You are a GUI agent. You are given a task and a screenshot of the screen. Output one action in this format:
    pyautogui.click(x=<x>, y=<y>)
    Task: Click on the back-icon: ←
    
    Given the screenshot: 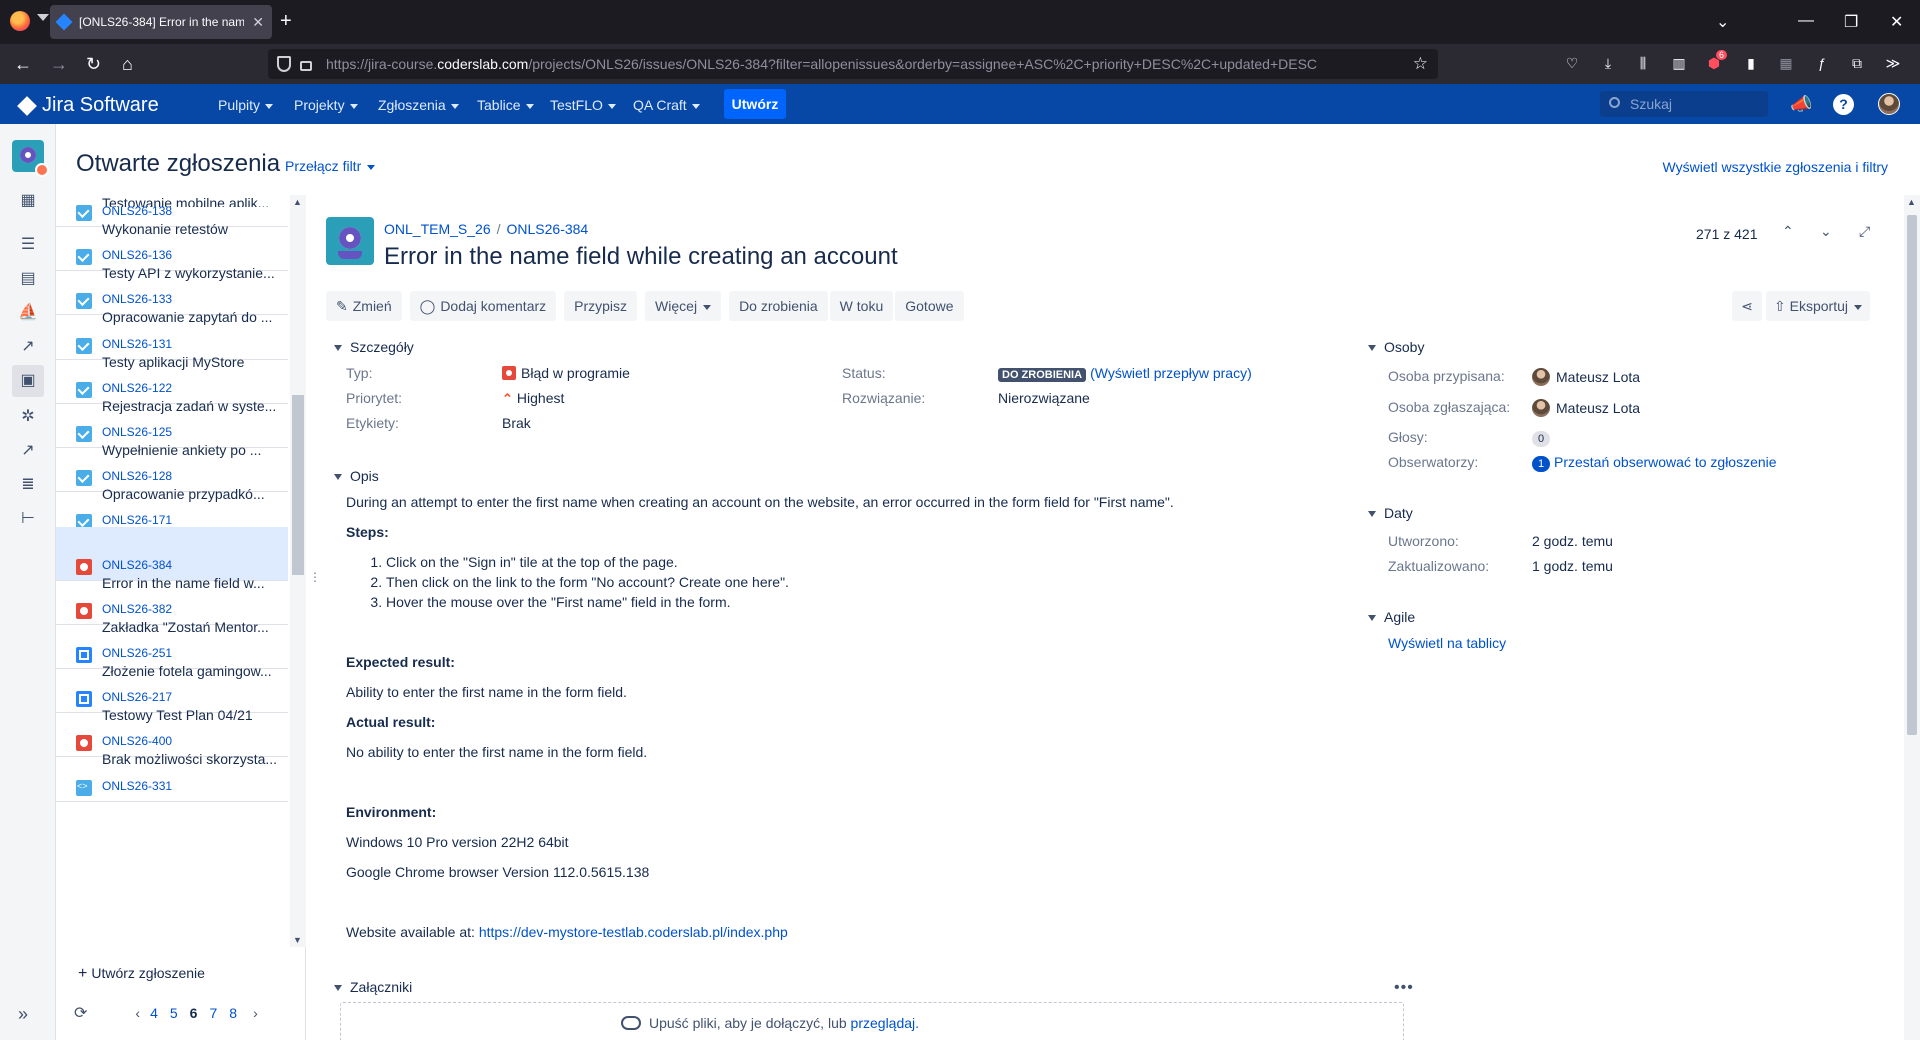 What is the action you would take?
    pyautogui.click(x=23, y=64)
    